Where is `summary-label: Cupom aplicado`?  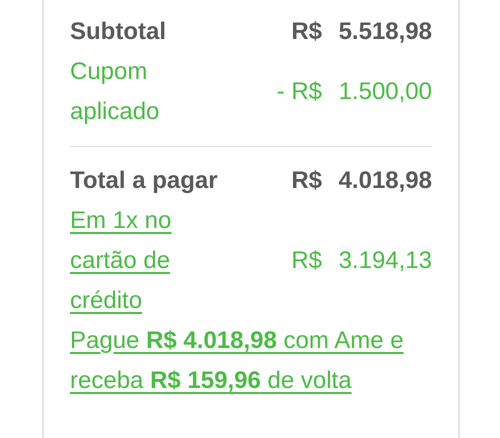 summary-label: Cupom aplicado is located at coordinates (115, 92).